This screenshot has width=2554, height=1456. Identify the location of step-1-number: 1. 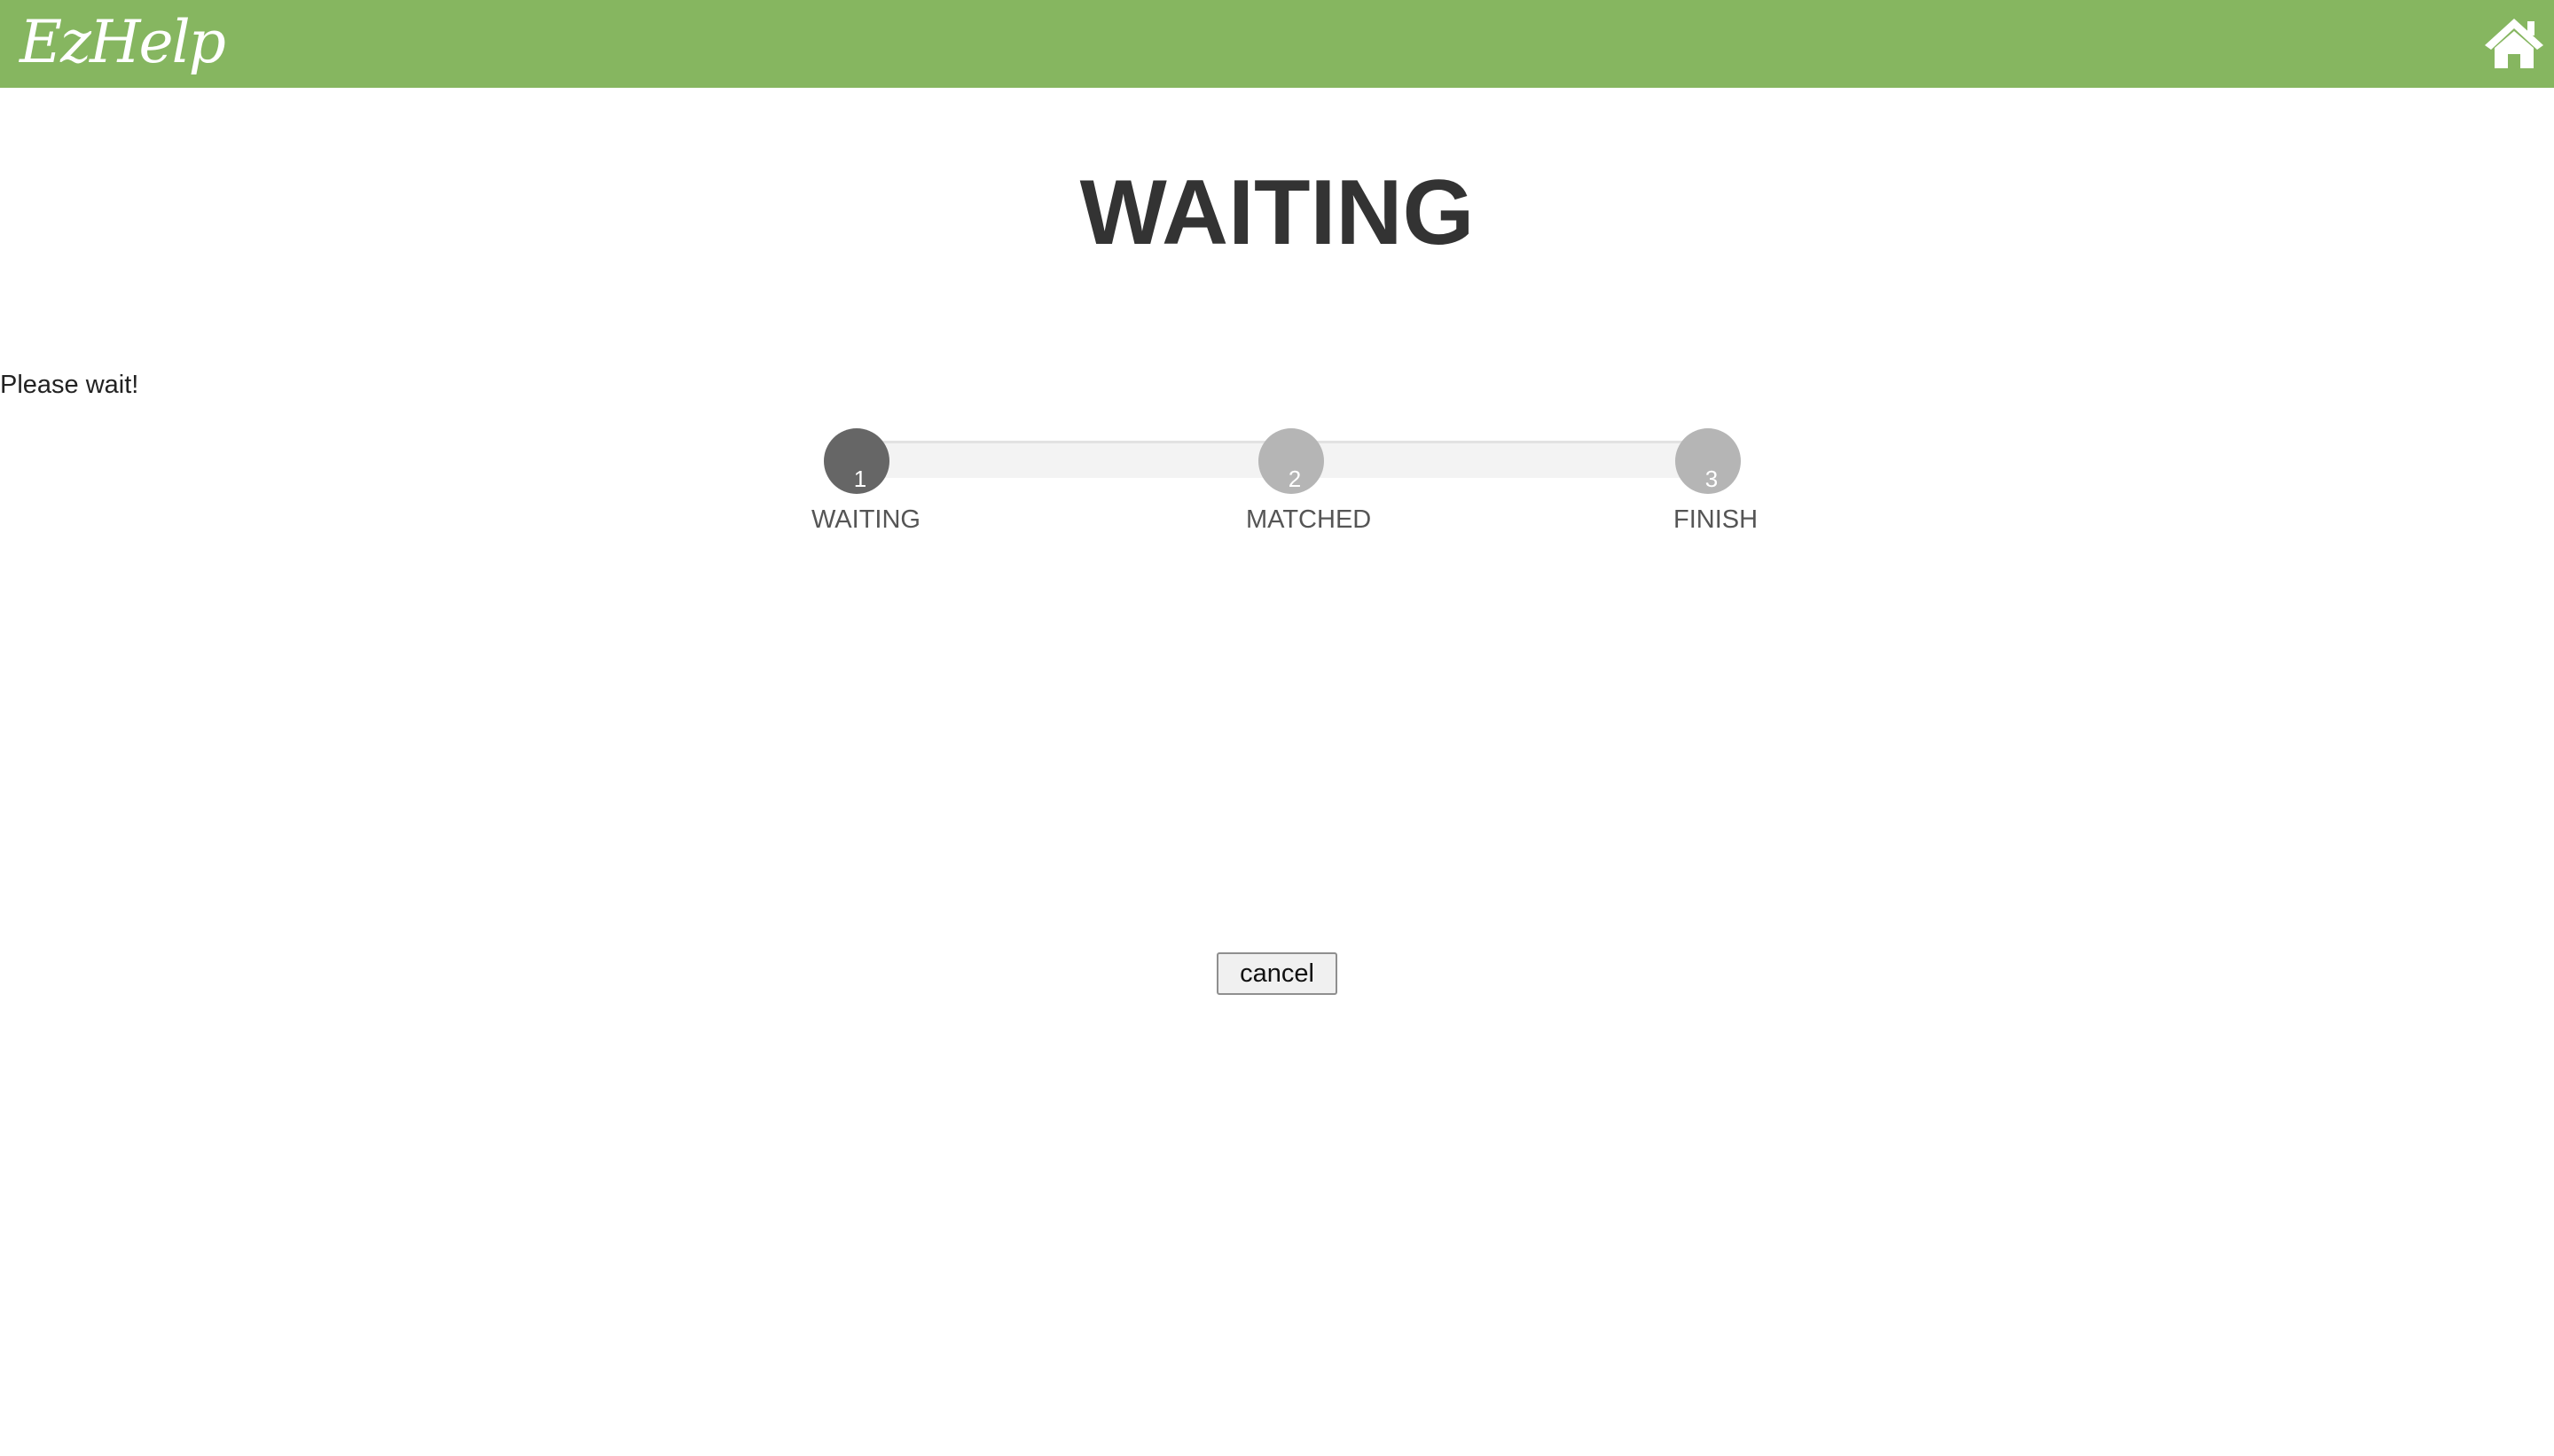
(860, 479).